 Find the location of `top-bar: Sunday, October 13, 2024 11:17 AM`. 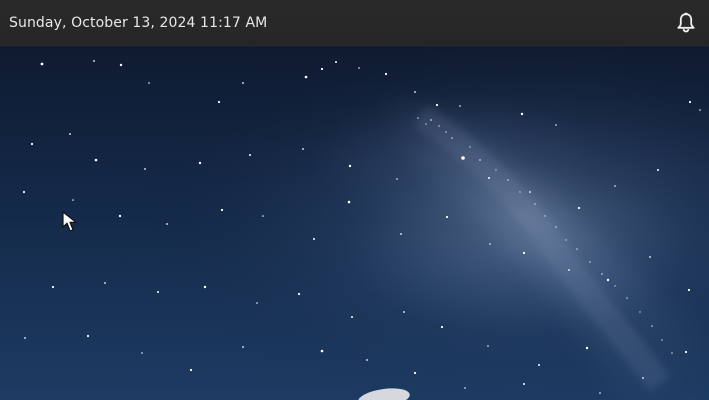

top-bar: Sunday, October 13, 2024 11:17 AM is located at coordinates (354, 23).